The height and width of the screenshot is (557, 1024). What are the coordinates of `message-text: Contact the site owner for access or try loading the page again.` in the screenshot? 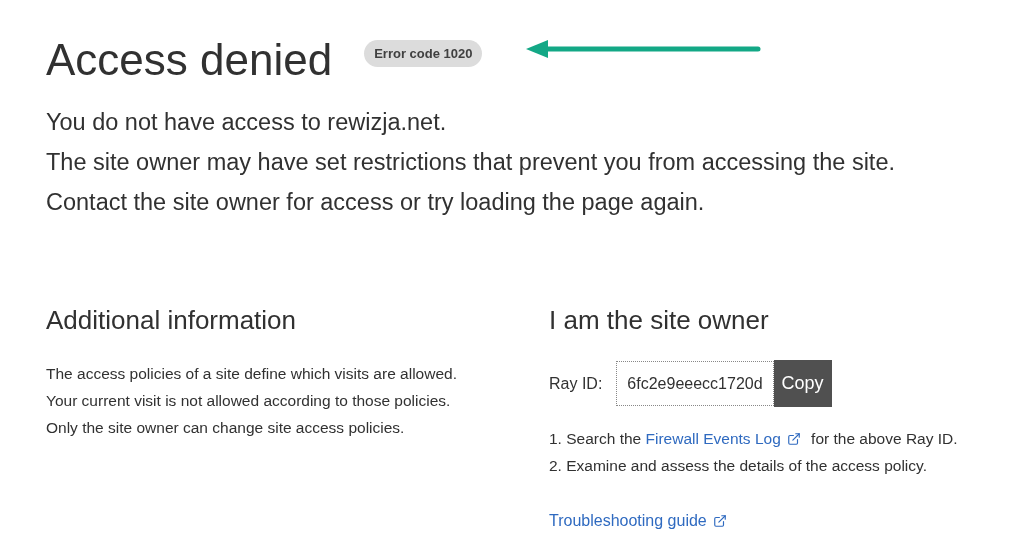 It's located at (376, 202).